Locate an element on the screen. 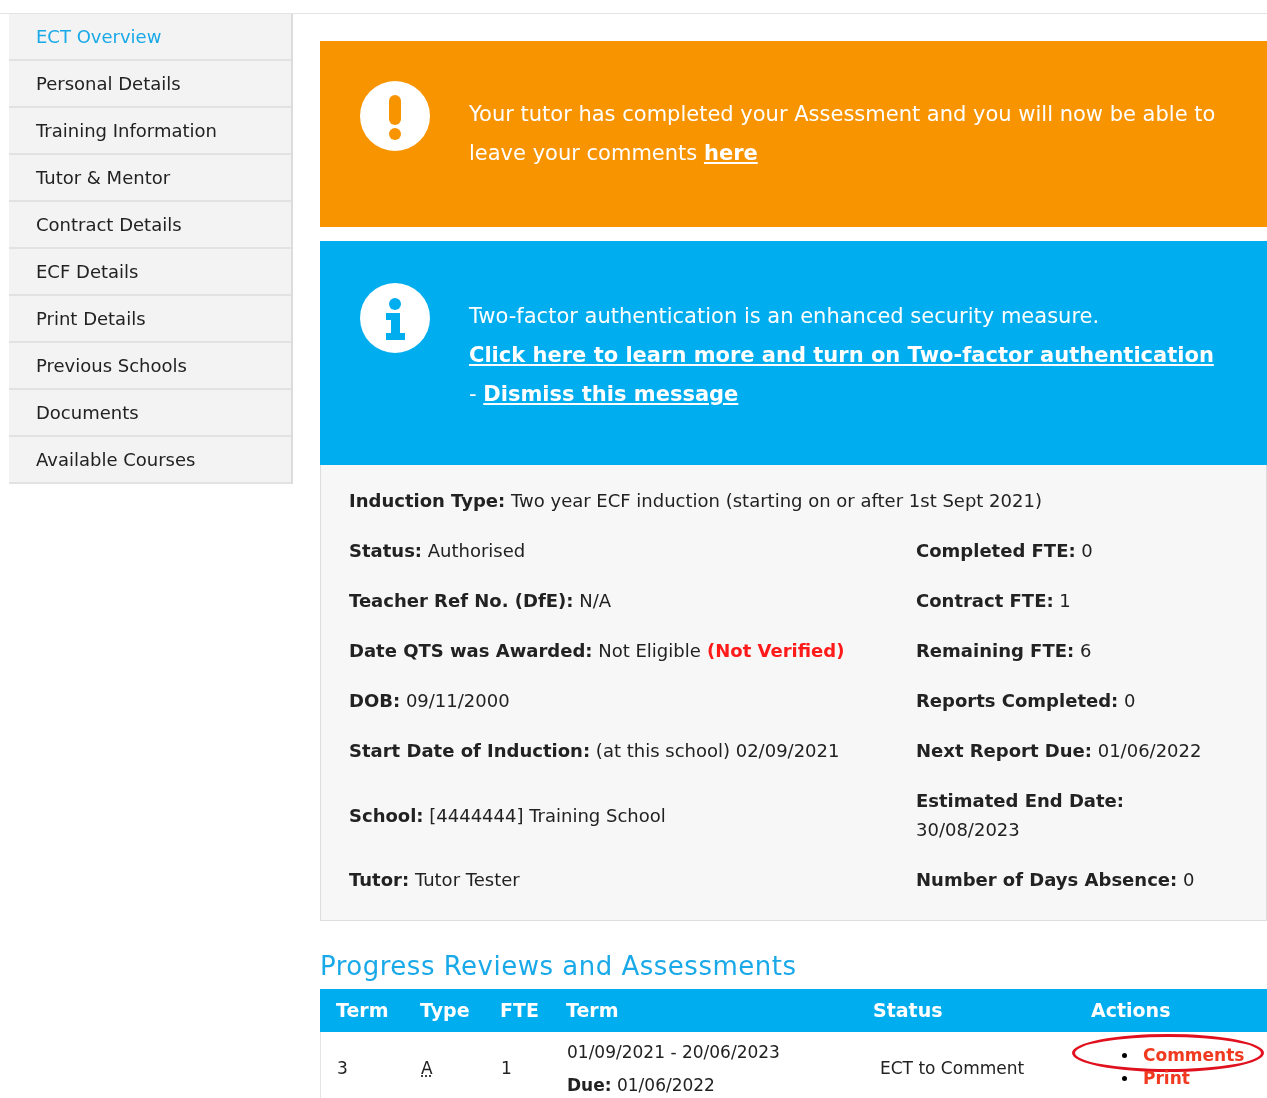 The height and width of the screenshot is (1098, 1267). sidebar-item: Contract Details is located at coordinates (150, 225).